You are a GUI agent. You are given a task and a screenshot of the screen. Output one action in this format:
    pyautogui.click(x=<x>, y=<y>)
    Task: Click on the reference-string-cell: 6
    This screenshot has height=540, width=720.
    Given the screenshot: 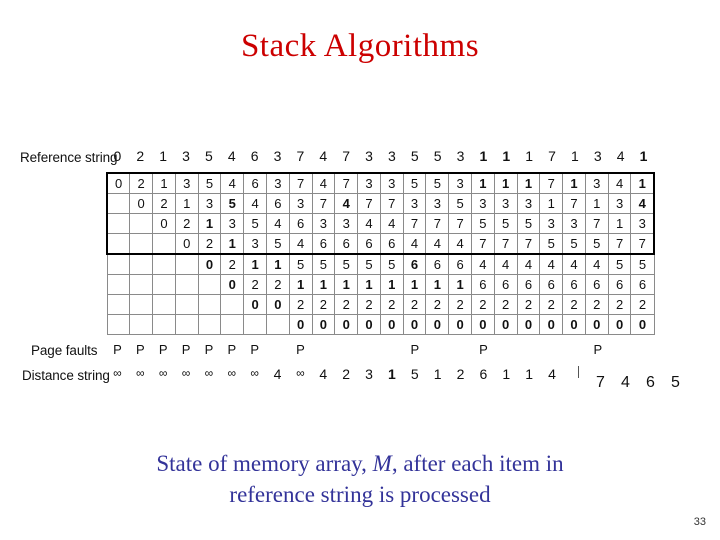 What is the action you would take?
    pyautogui.click(x=254, y=156)
    